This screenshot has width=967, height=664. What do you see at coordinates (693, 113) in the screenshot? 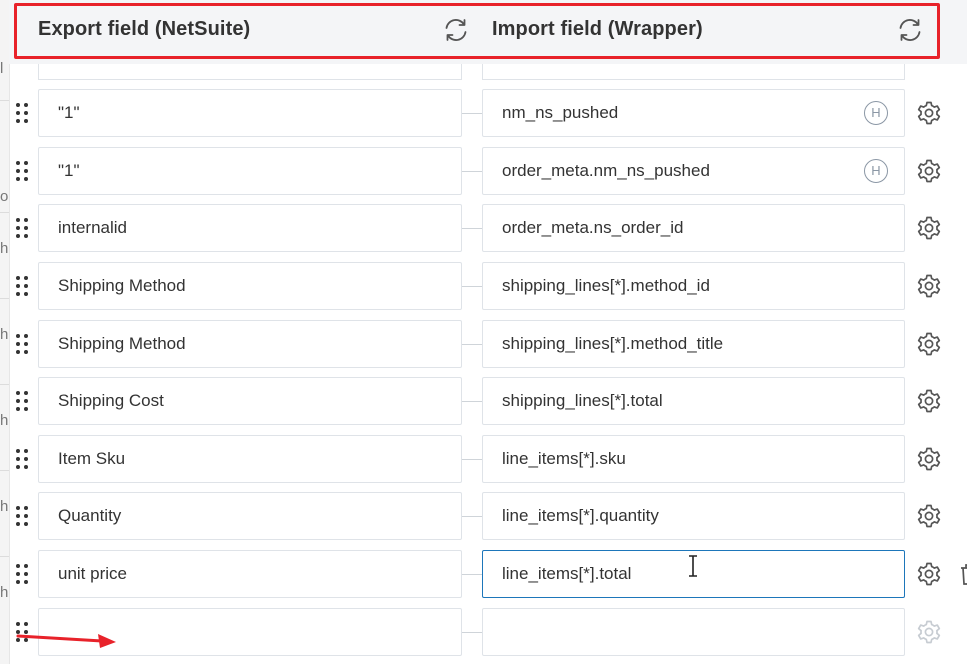
I see `import-field-input: nm_ns_pushed` at bounding box center [693, 113].